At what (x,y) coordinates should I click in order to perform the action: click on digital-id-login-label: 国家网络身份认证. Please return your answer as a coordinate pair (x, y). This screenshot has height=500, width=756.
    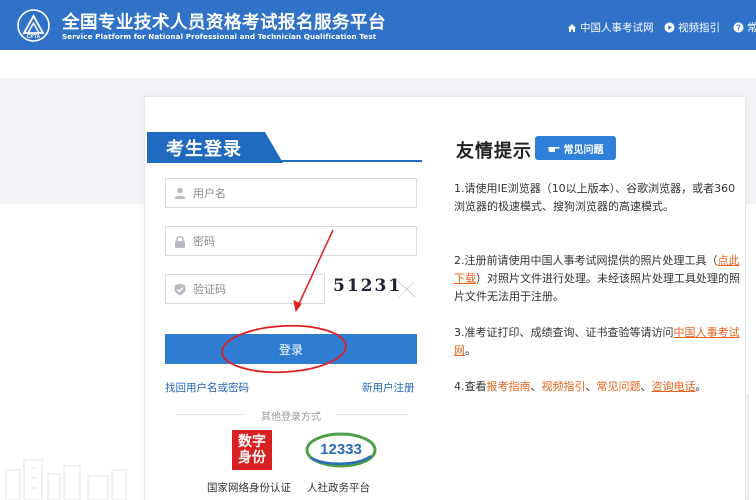
    Looking at the image, I should click on (249, 488).